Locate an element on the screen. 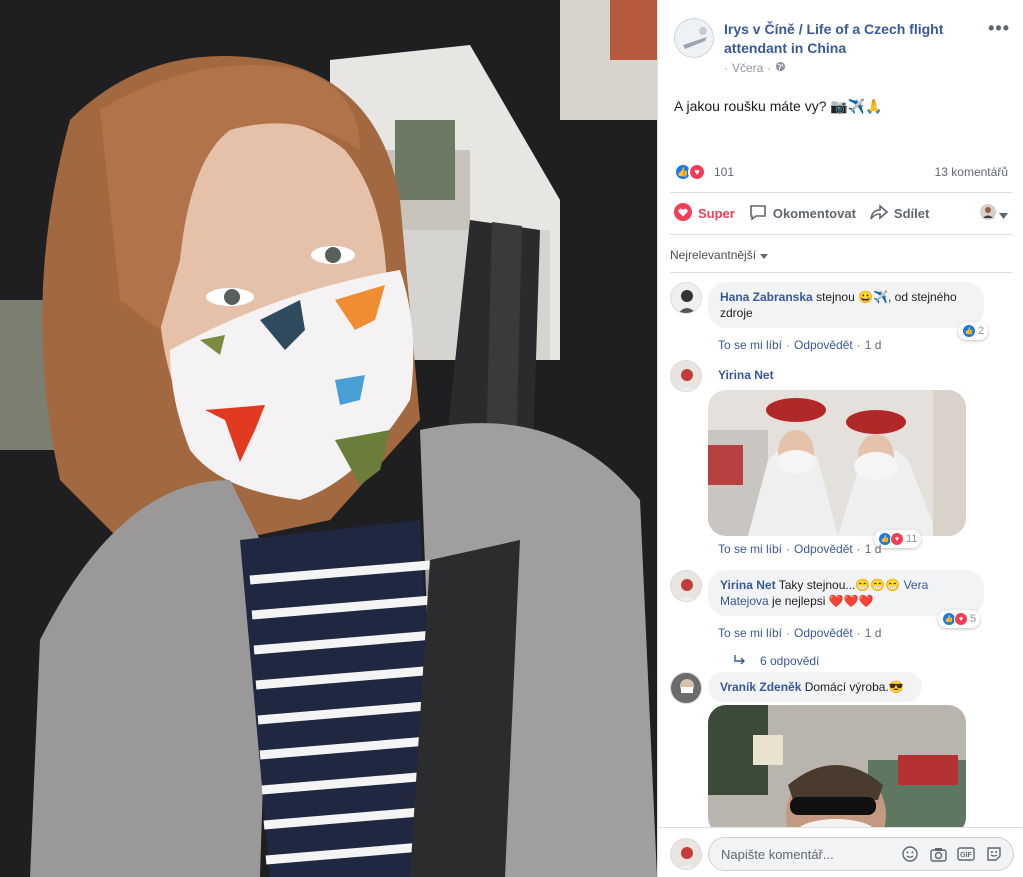 This screenshot has width=1023, height=877. post-meta: · Včera · is located at coordinates (755, 68).